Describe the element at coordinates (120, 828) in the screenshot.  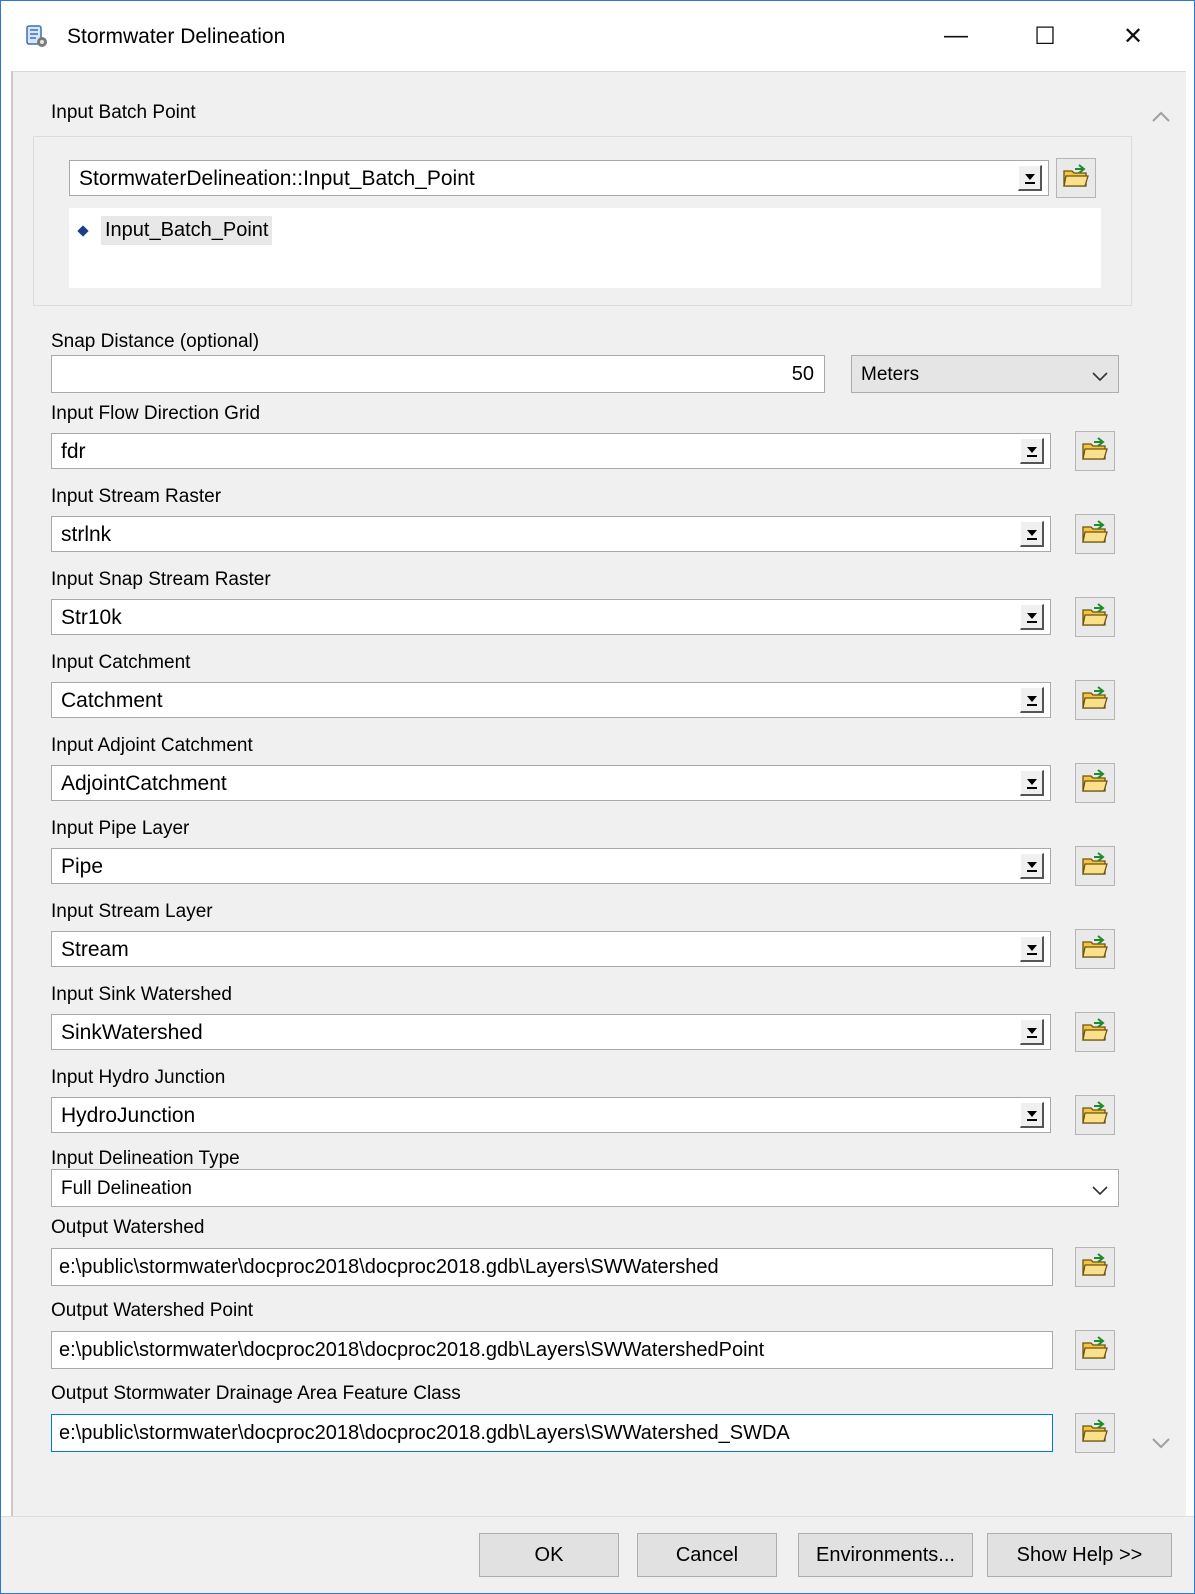
I see `param-label: Input Pipe Layer` at that location.